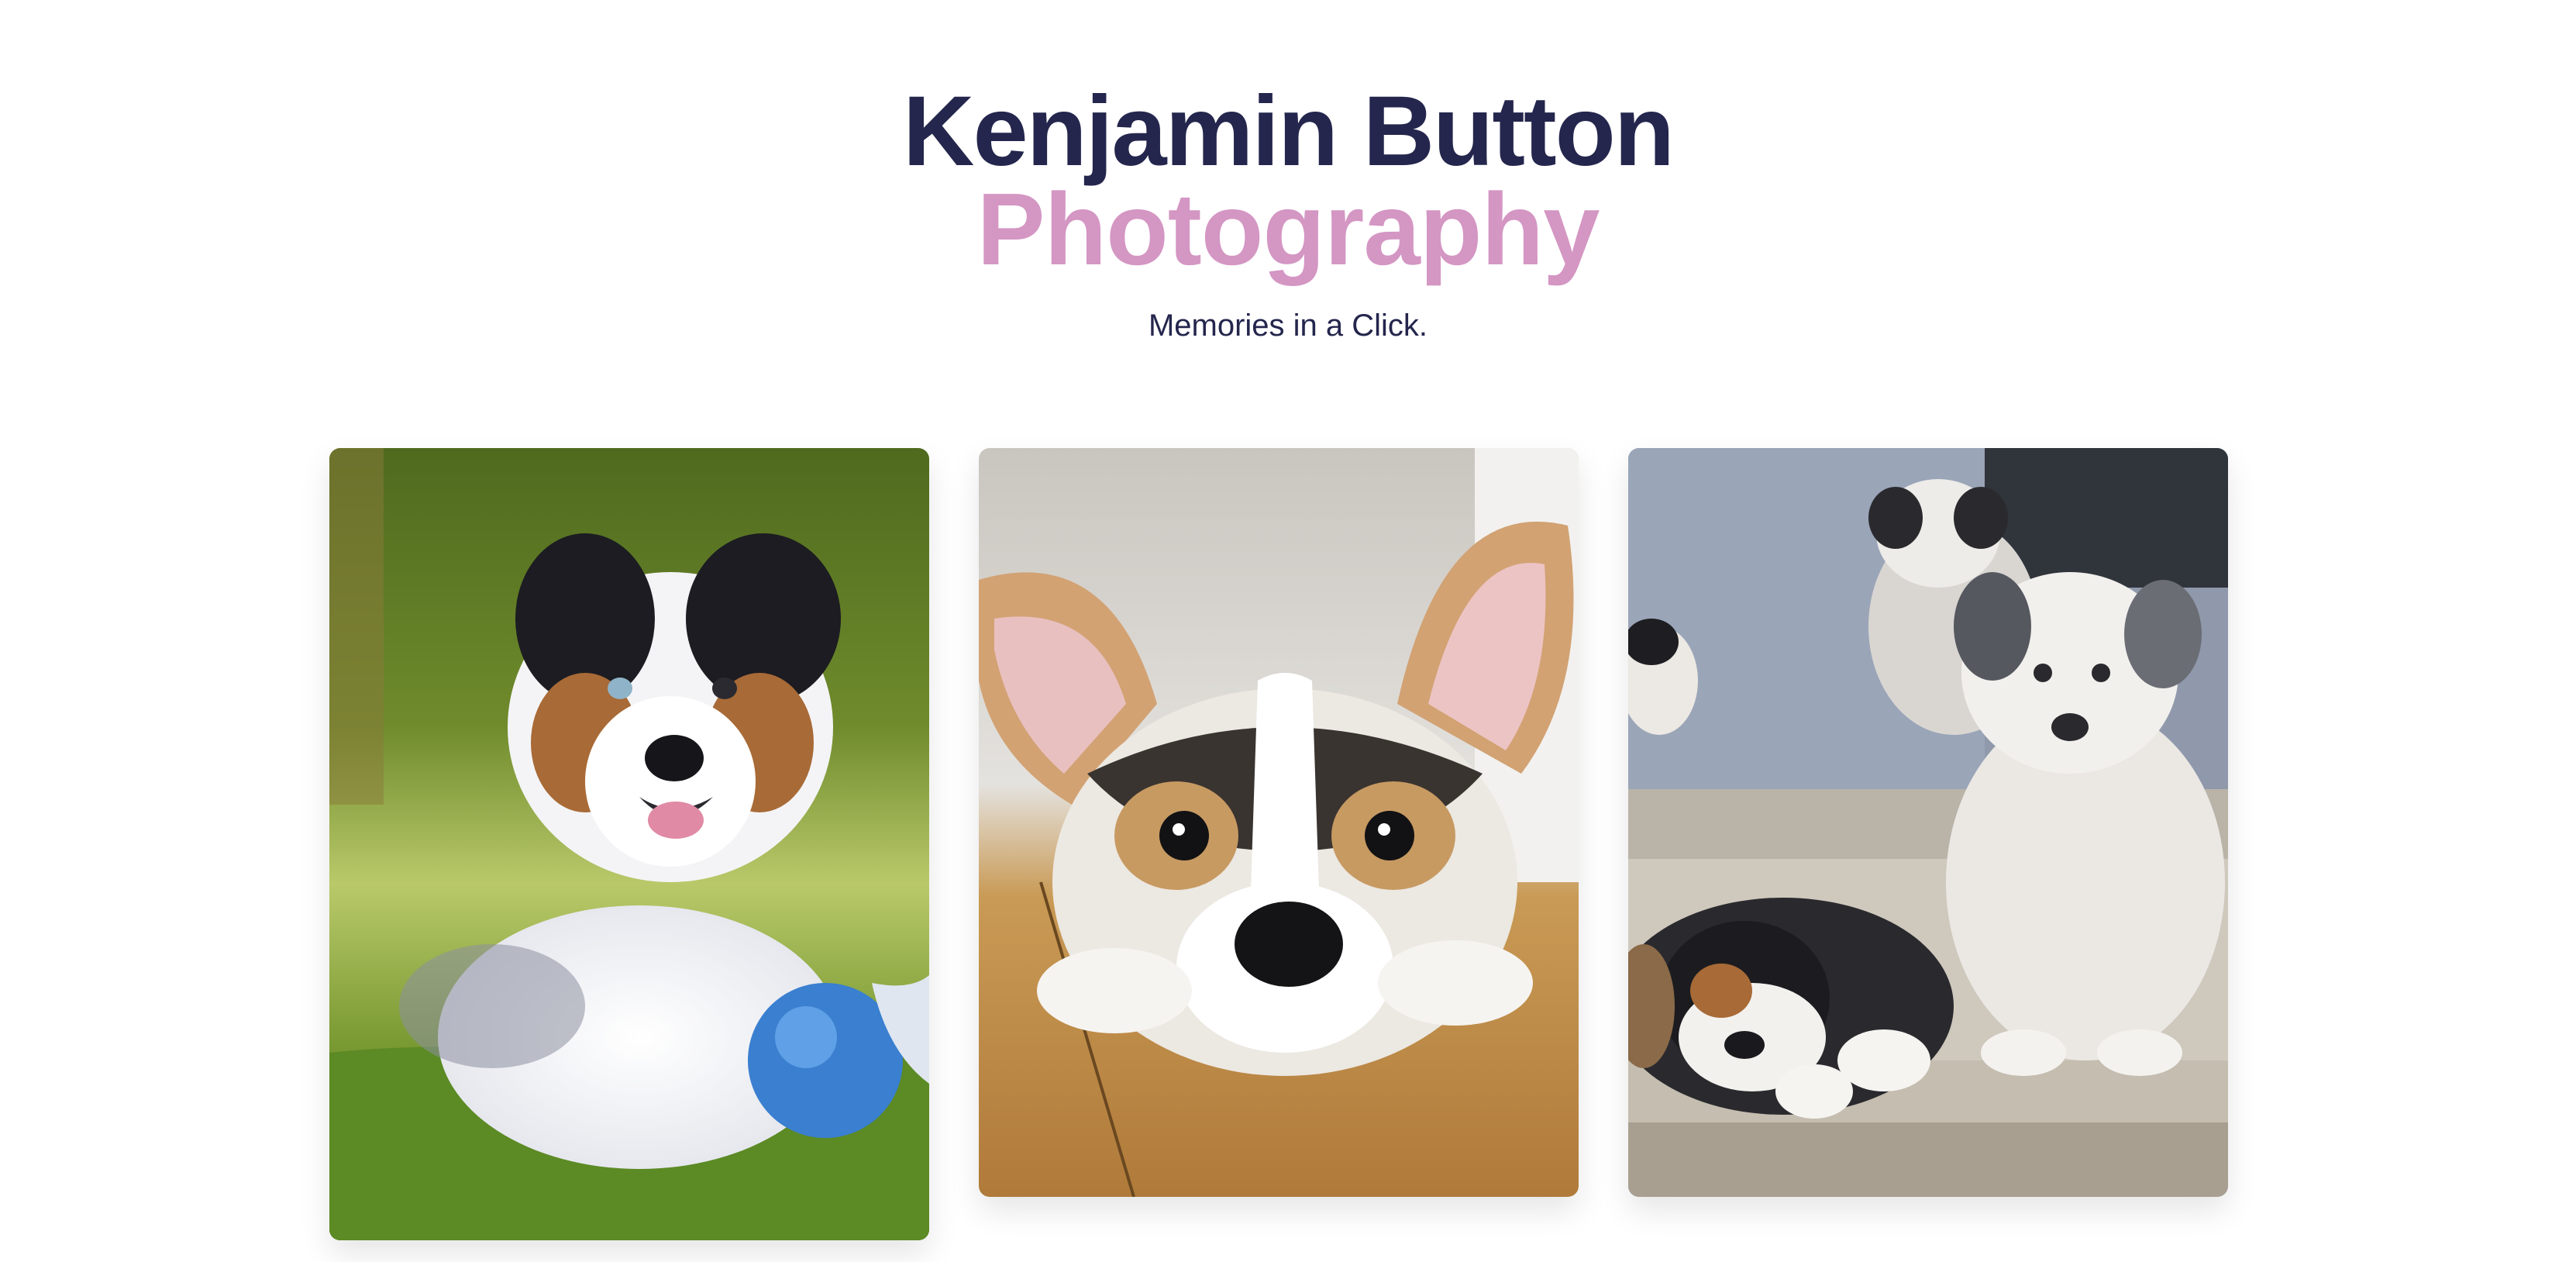  I want to click on photo-corgi-on-floor, so click(1279, 822).